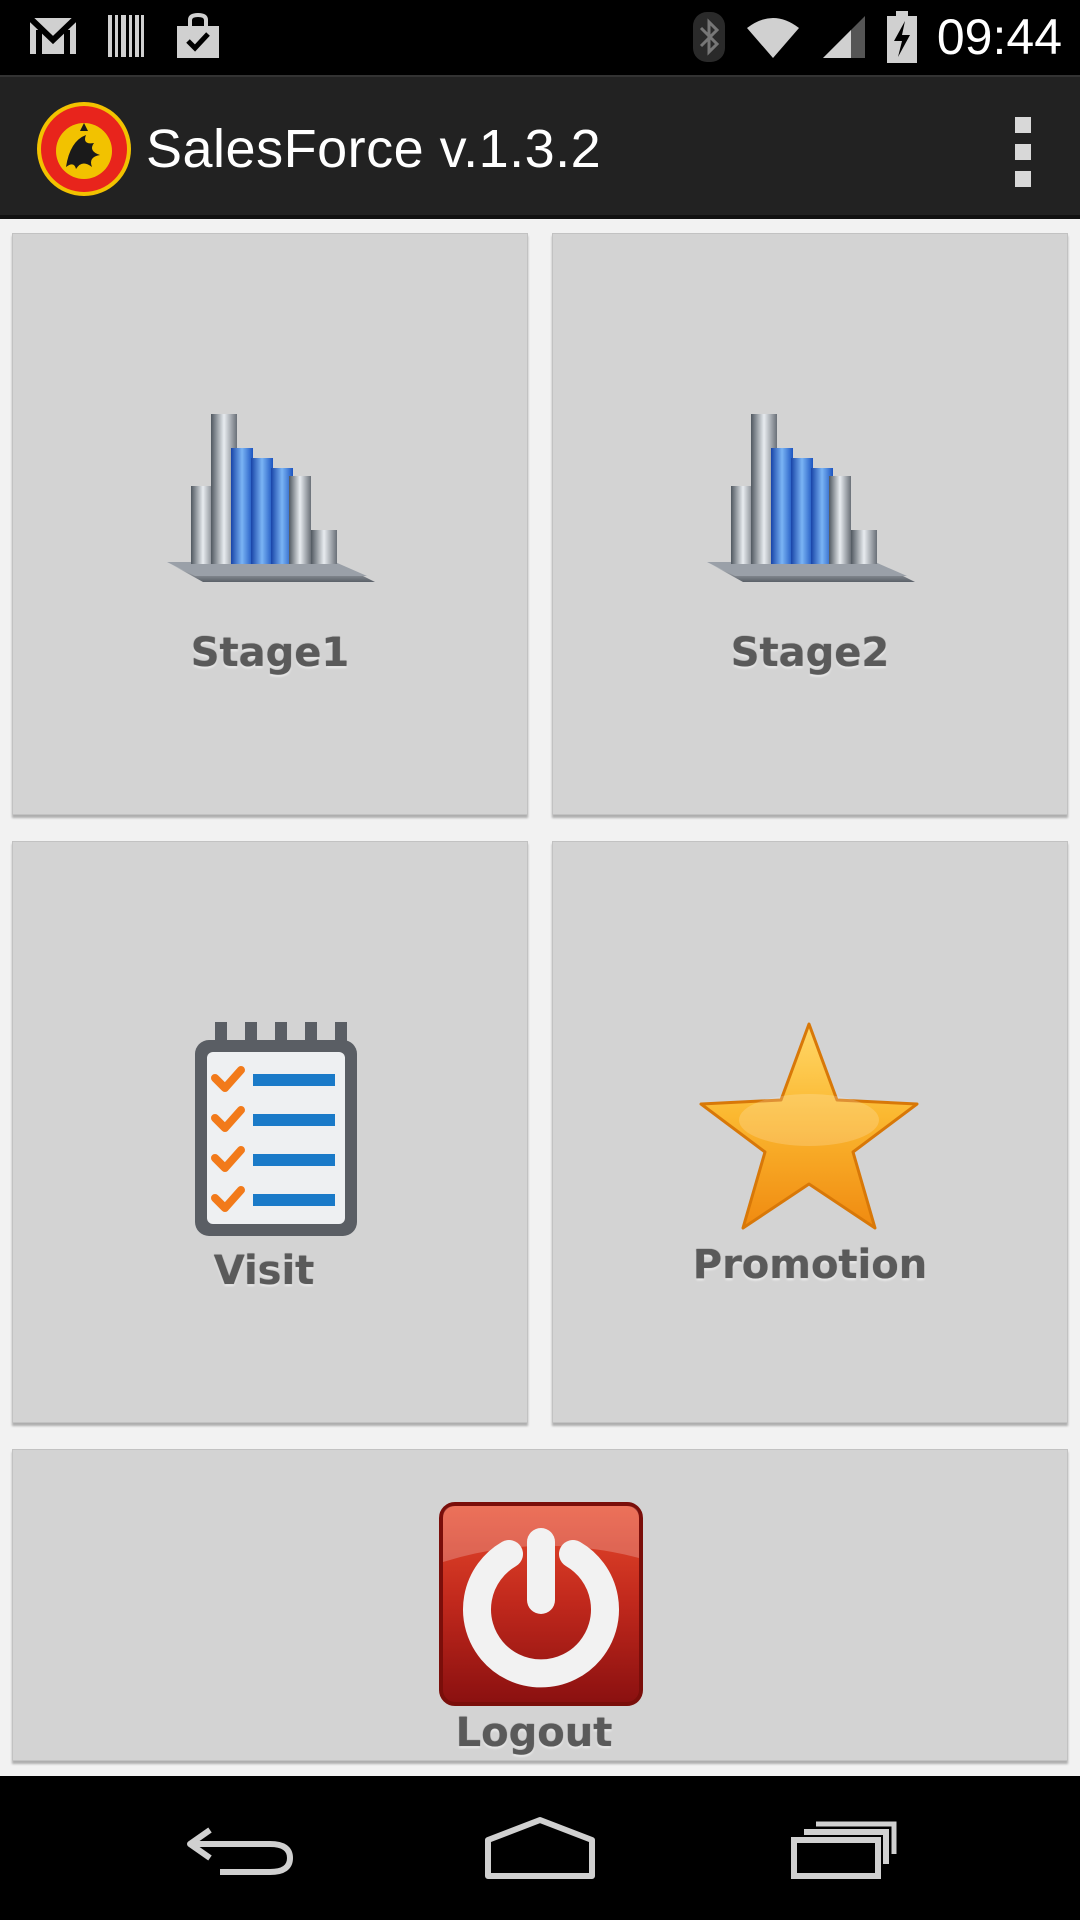  I want to click on barcode-icon, so click(126, 36).